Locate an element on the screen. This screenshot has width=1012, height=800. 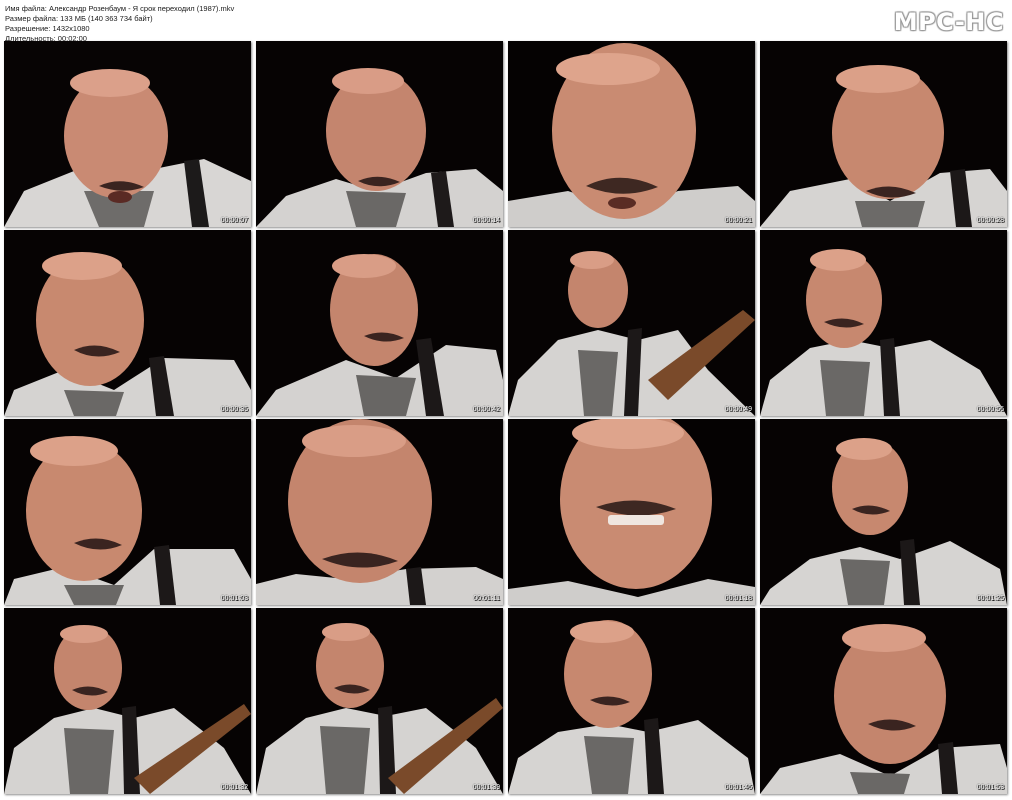
thumbnail-frame: 00:01:32 is located at coordinates (127, 701).